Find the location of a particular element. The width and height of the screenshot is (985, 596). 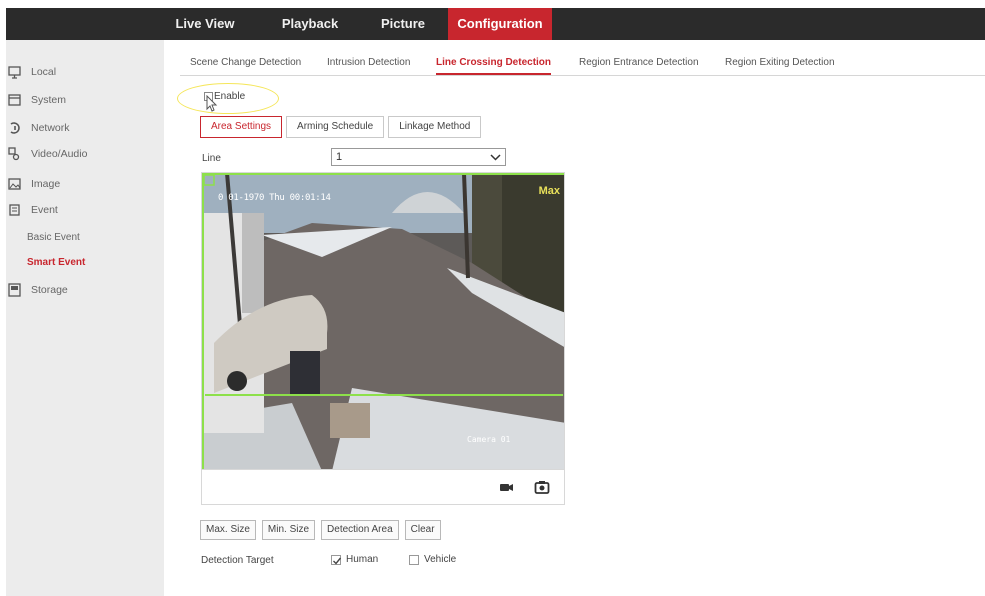

sidebar-item-local: Local is located at coordinates (85, 72).